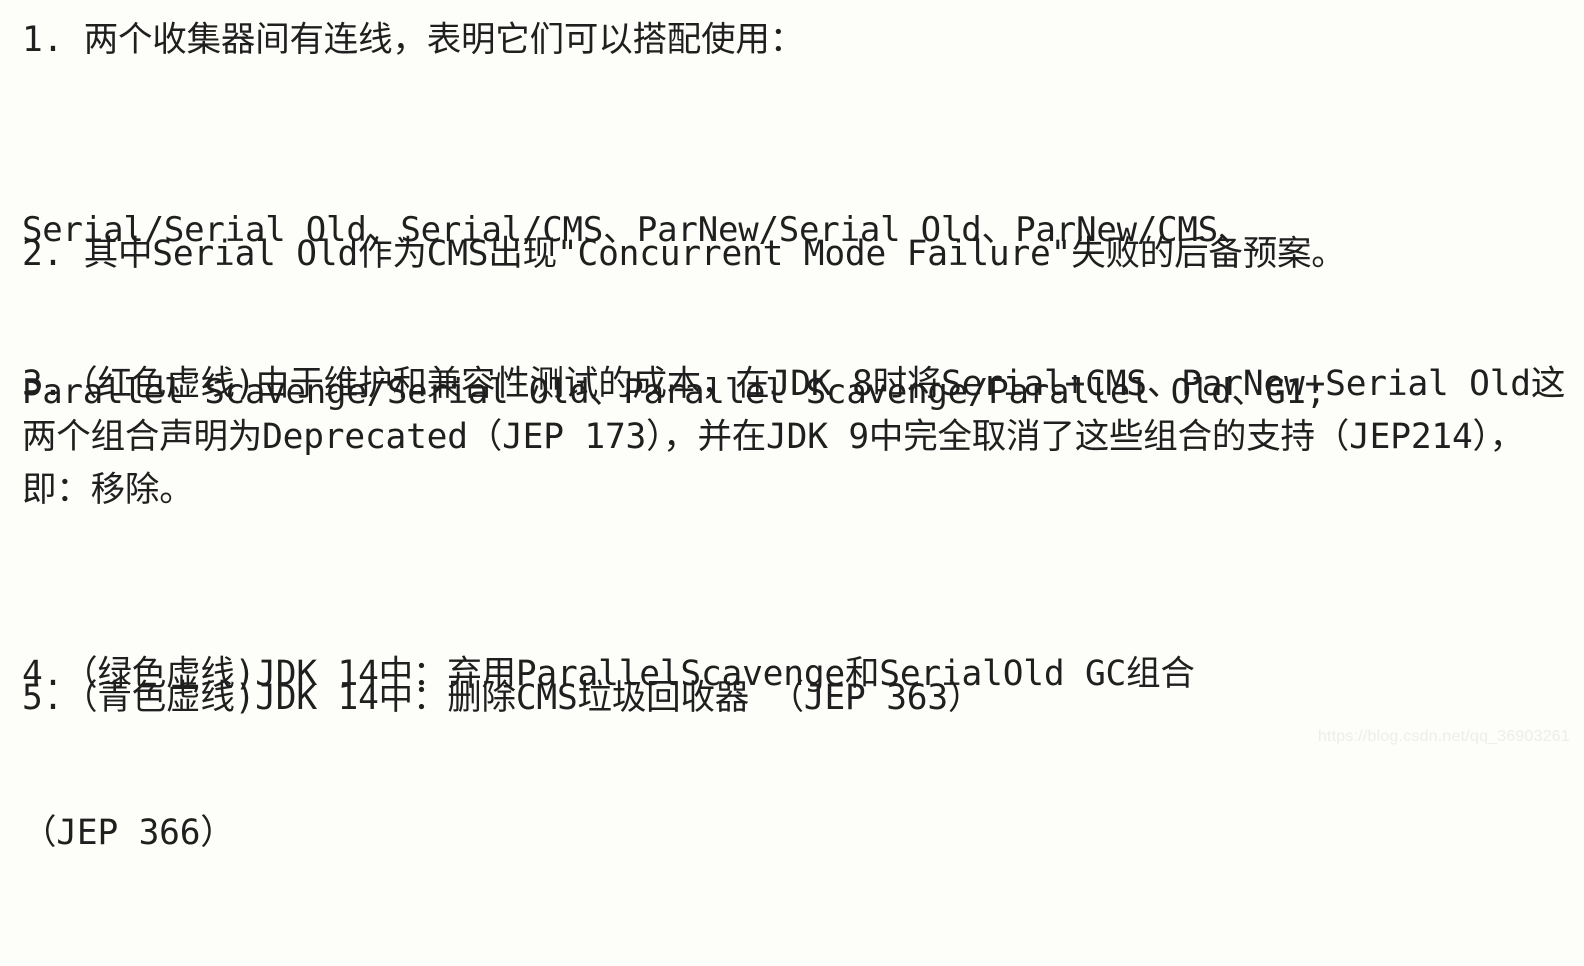 The height and width of the screenshot is (966, 1584). What do you see at coordinates (128, 833) in the screenshot?
I see `list-item-4-line-2: （JEP 366）` at bounding box center [128, 833].